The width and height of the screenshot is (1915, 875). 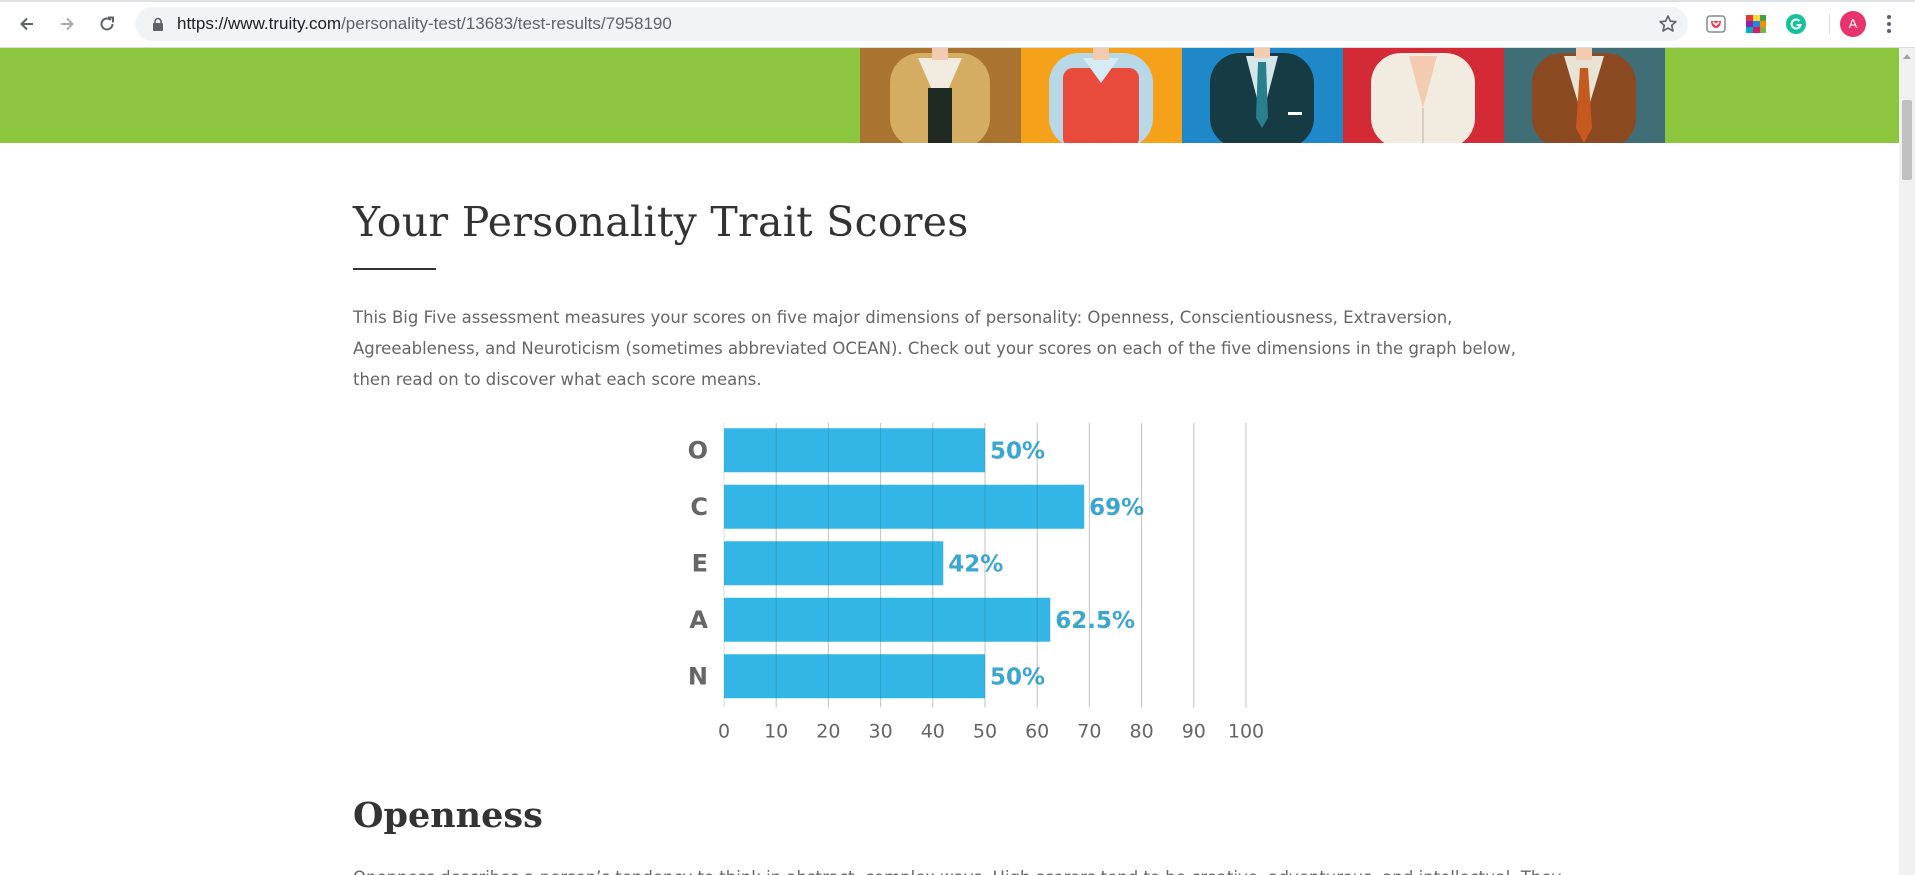 I want to click on x-tick-label: 100, so click(x=1246, y=732).